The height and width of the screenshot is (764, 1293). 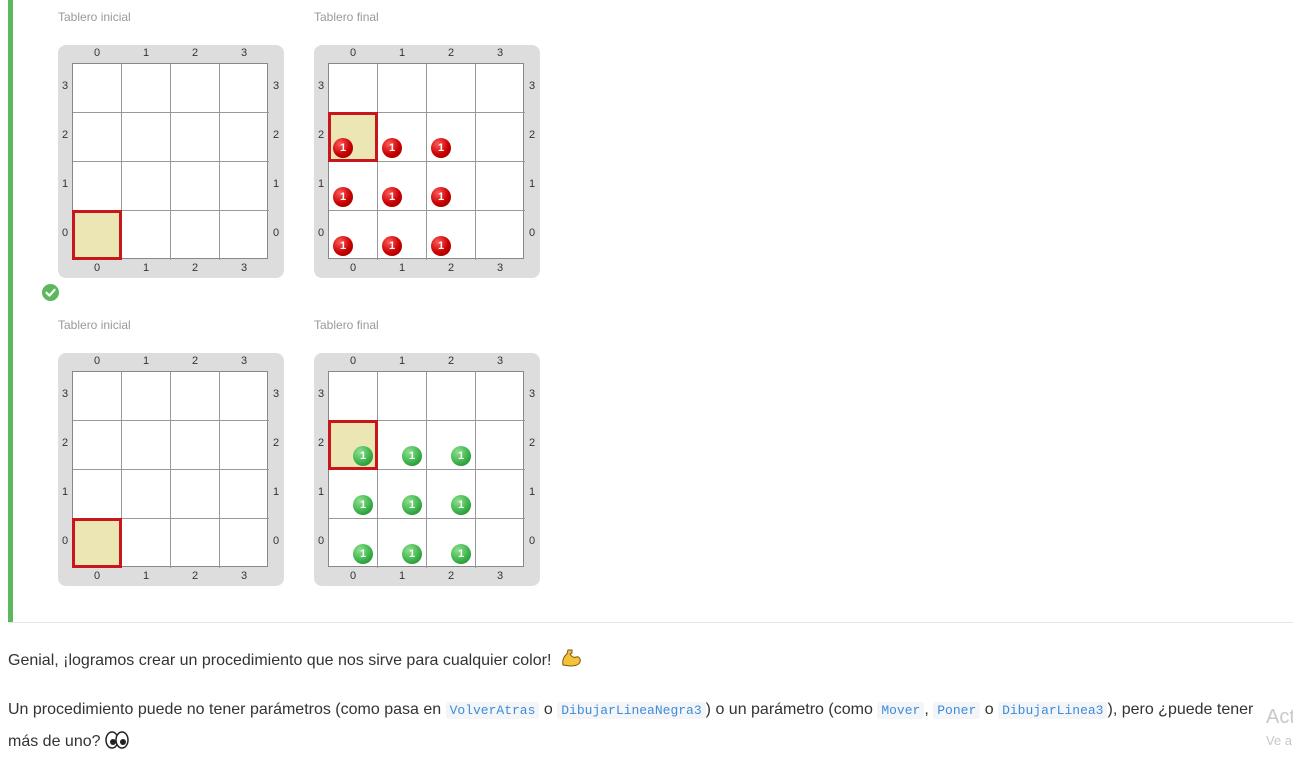 I want to click on board-grid, so click(x=170, y=161).